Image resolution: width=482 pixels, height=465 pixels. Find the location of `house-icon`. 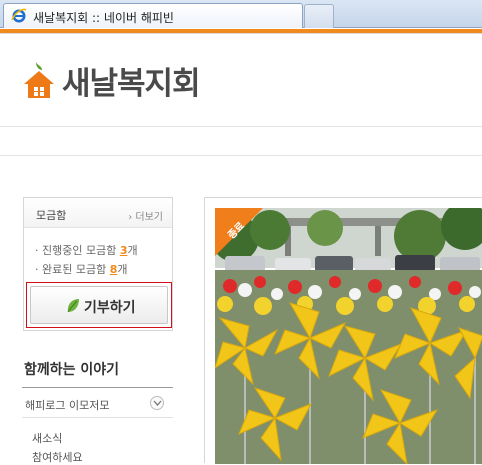

house-icon is located at coordinates (40, 80).